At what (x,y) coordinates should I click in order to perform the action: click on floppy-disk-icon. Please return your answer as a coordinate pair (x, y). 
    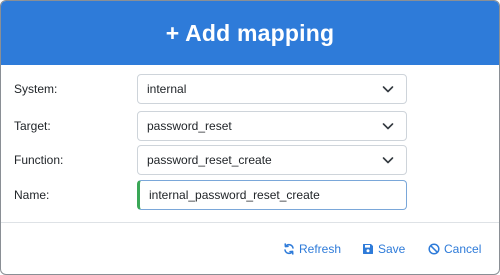
    Looking at the image, I should click on (368, 249).